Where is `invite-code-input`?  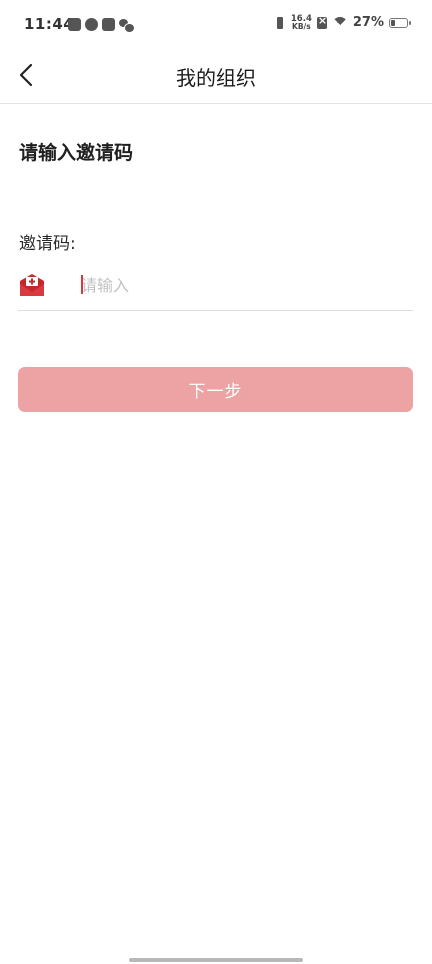 invite-code-input is located at coordinates (241, 285).